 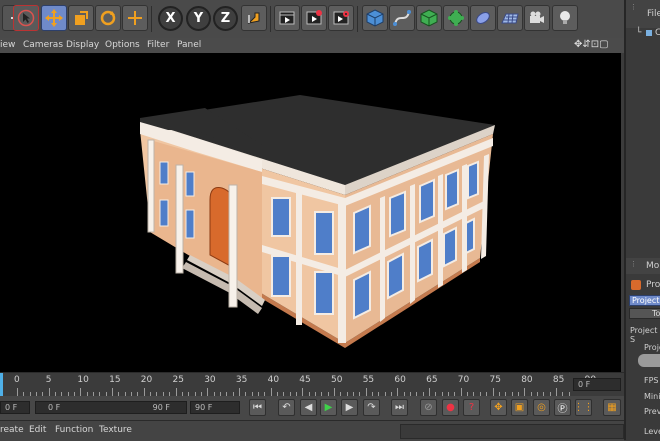 What do you see at coordinates (565, 18) in the screenshot?
I see `light-bulb-icon` at bounding box center [565, 18].